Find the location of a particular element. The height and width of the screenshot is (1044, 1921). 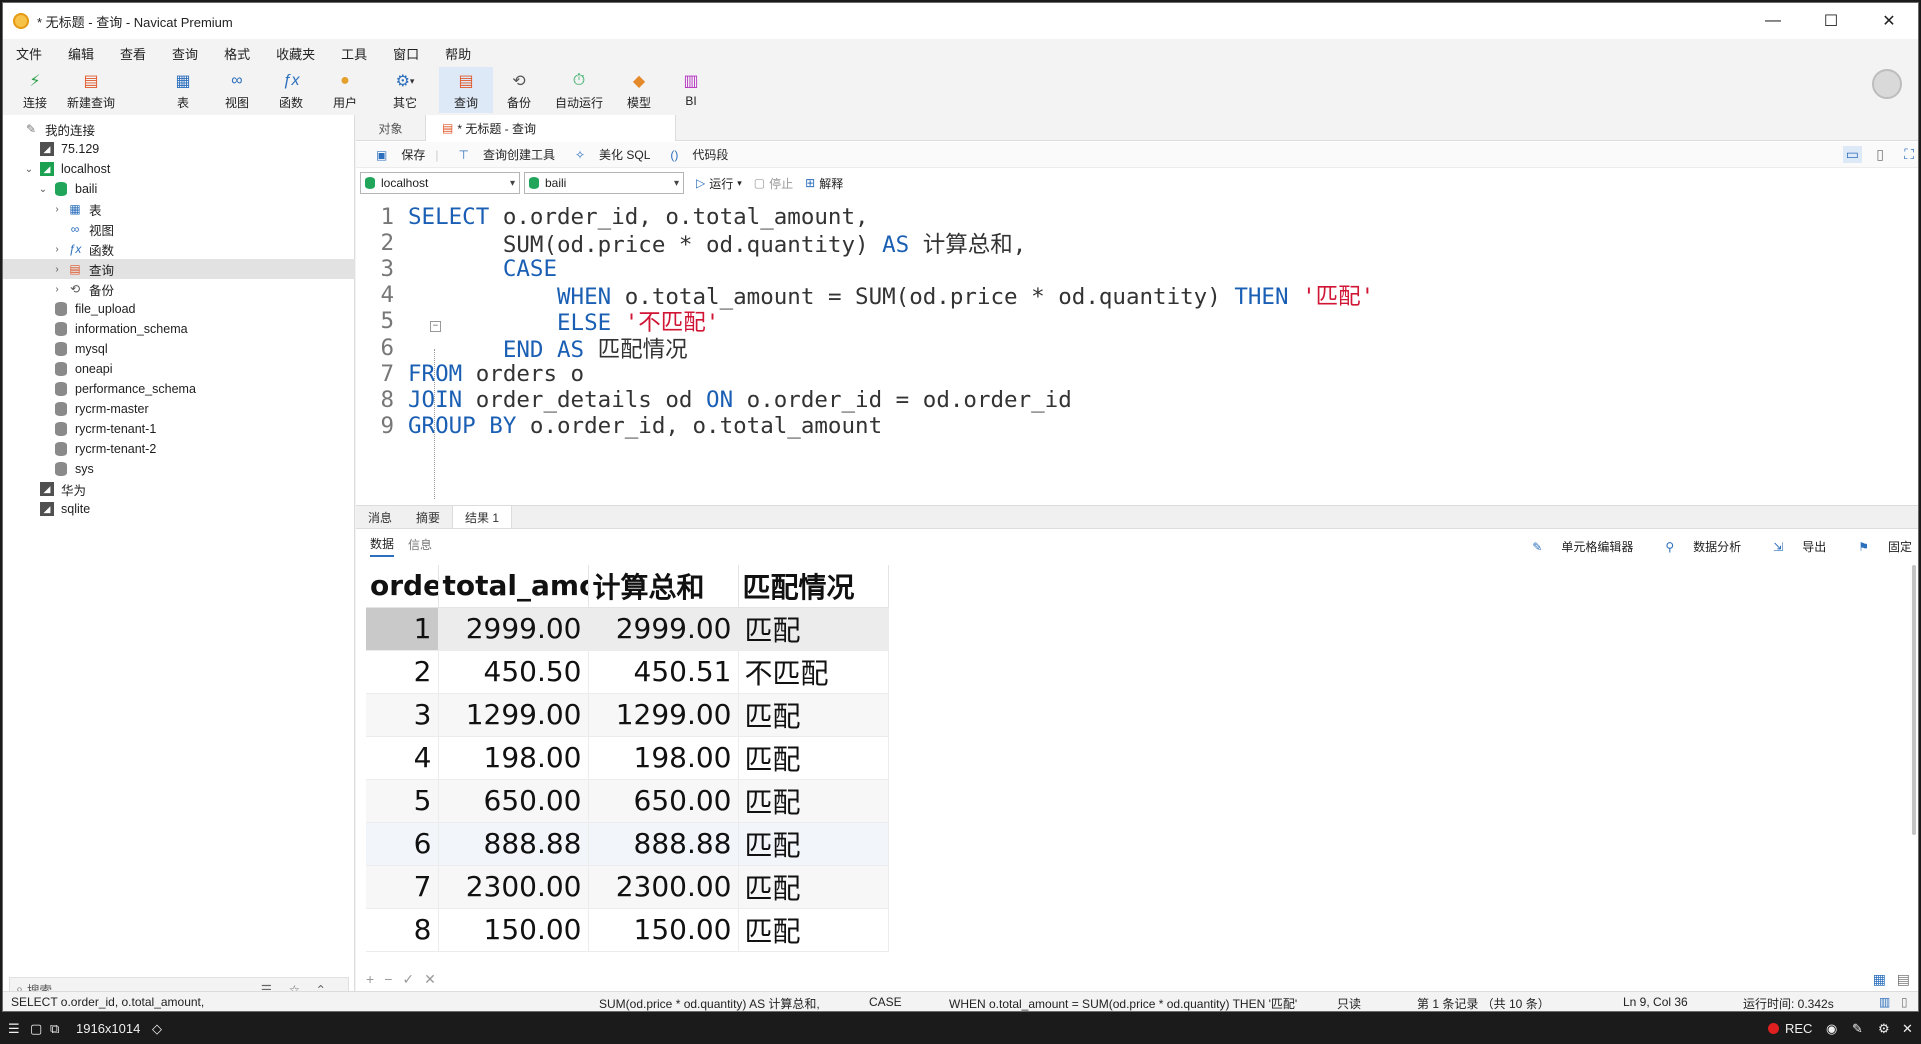

avatar is located at coordinates (1887, 84).